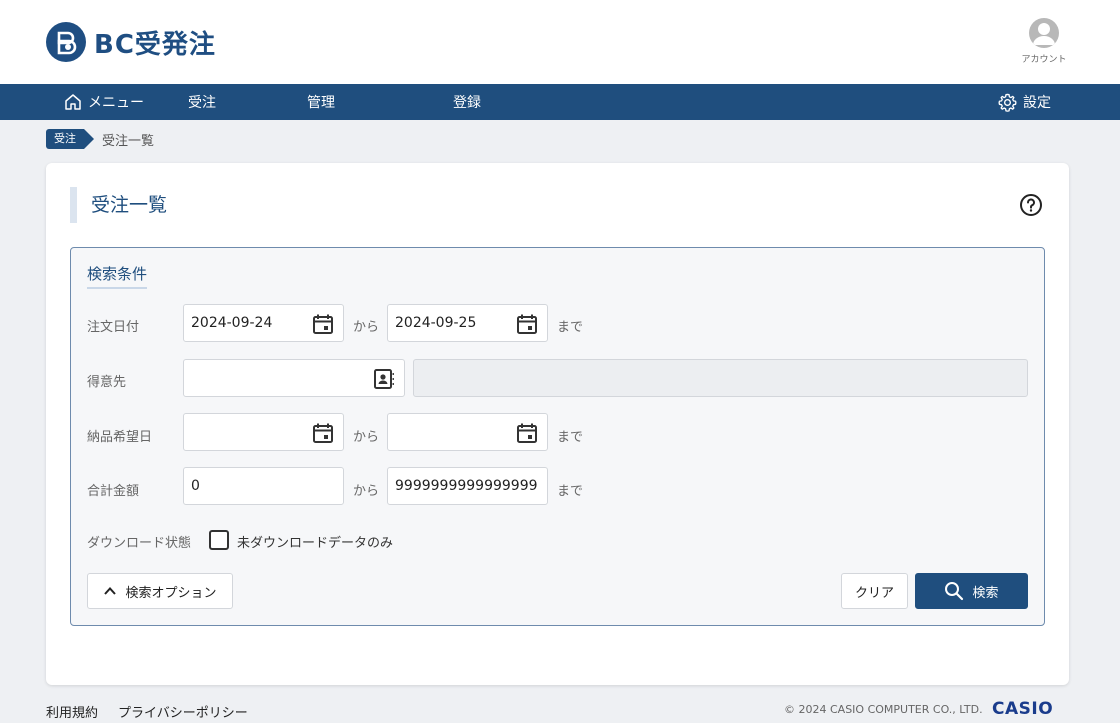 The image size is (1120, 723). What do you see at coordinates (294, 378) in the screenshot?
I see `customer-code-input` at bounding box center [294, 378].